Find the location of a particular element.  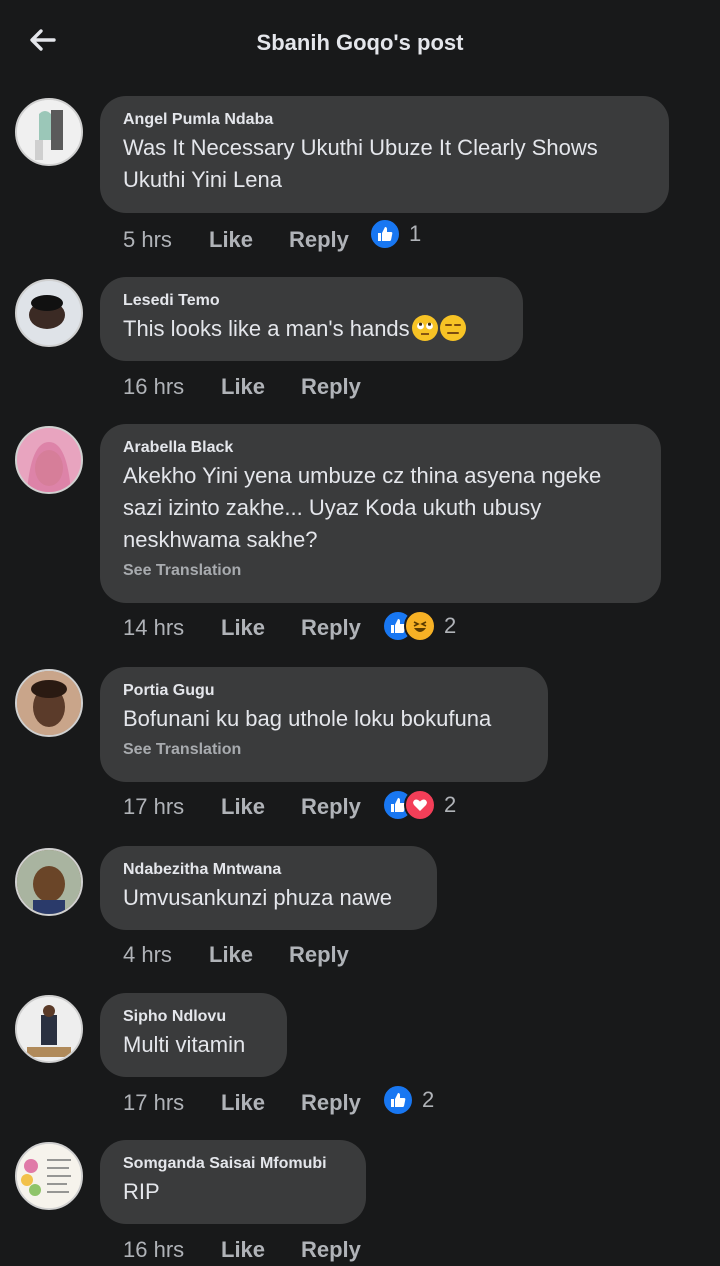

comment-time: 4 hrs is located at coordinates (147, 955).